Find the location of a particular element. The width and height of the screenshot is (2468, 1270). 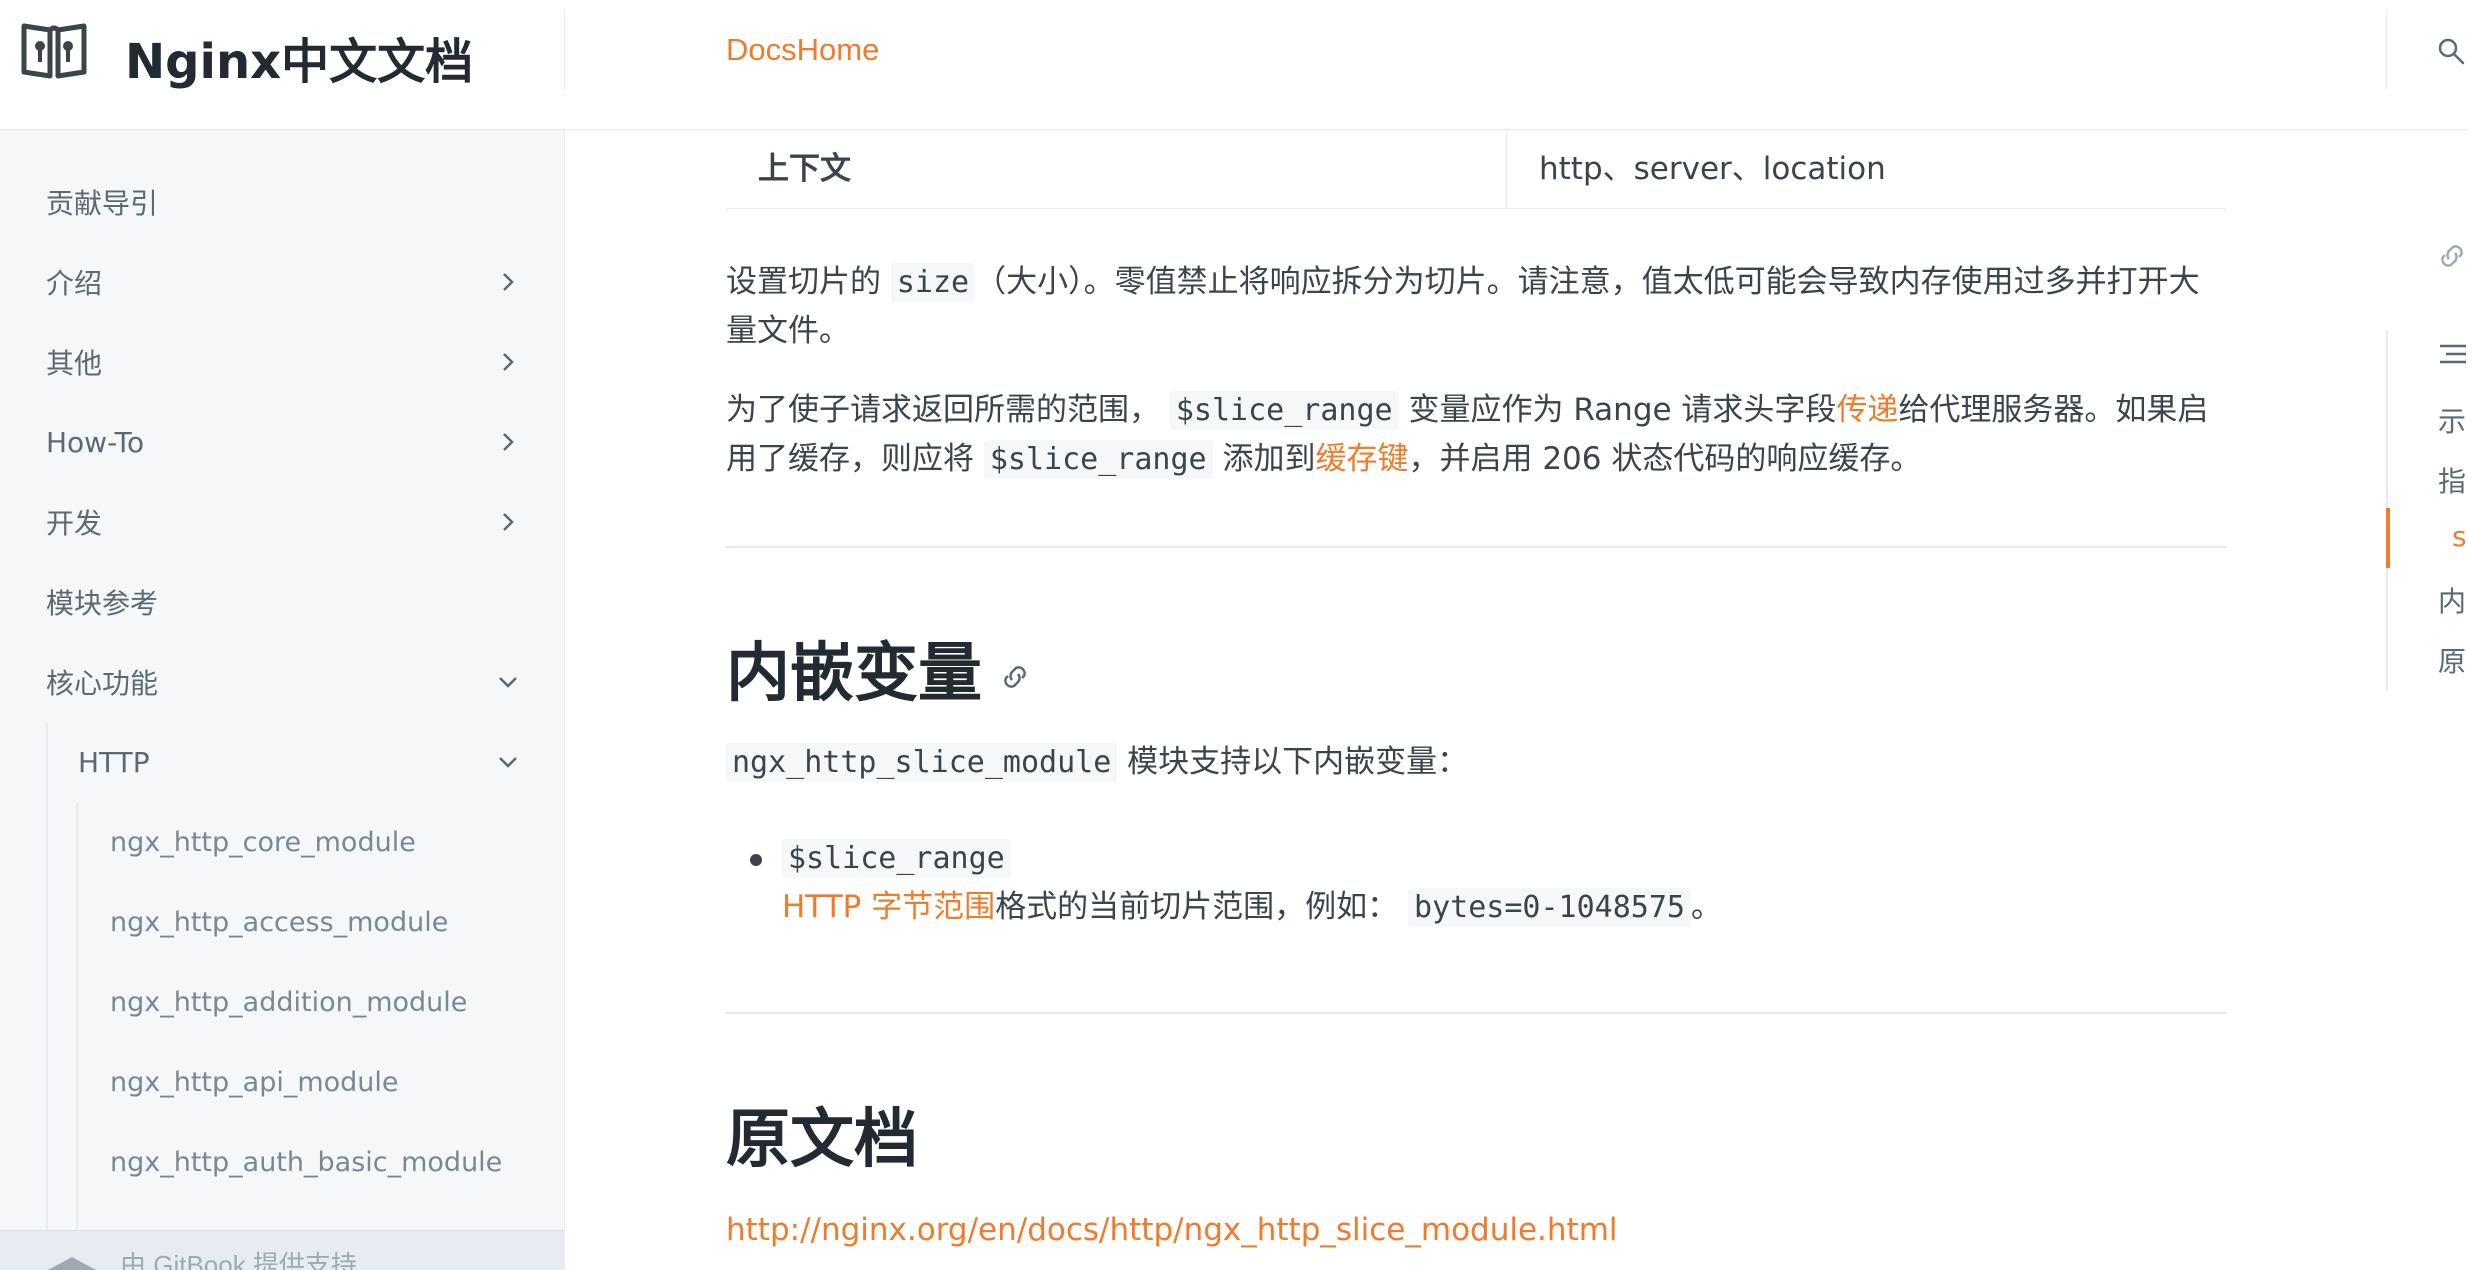

http-byte-range-link: HTTP 字节范围 is located at coordinates (888, 907).